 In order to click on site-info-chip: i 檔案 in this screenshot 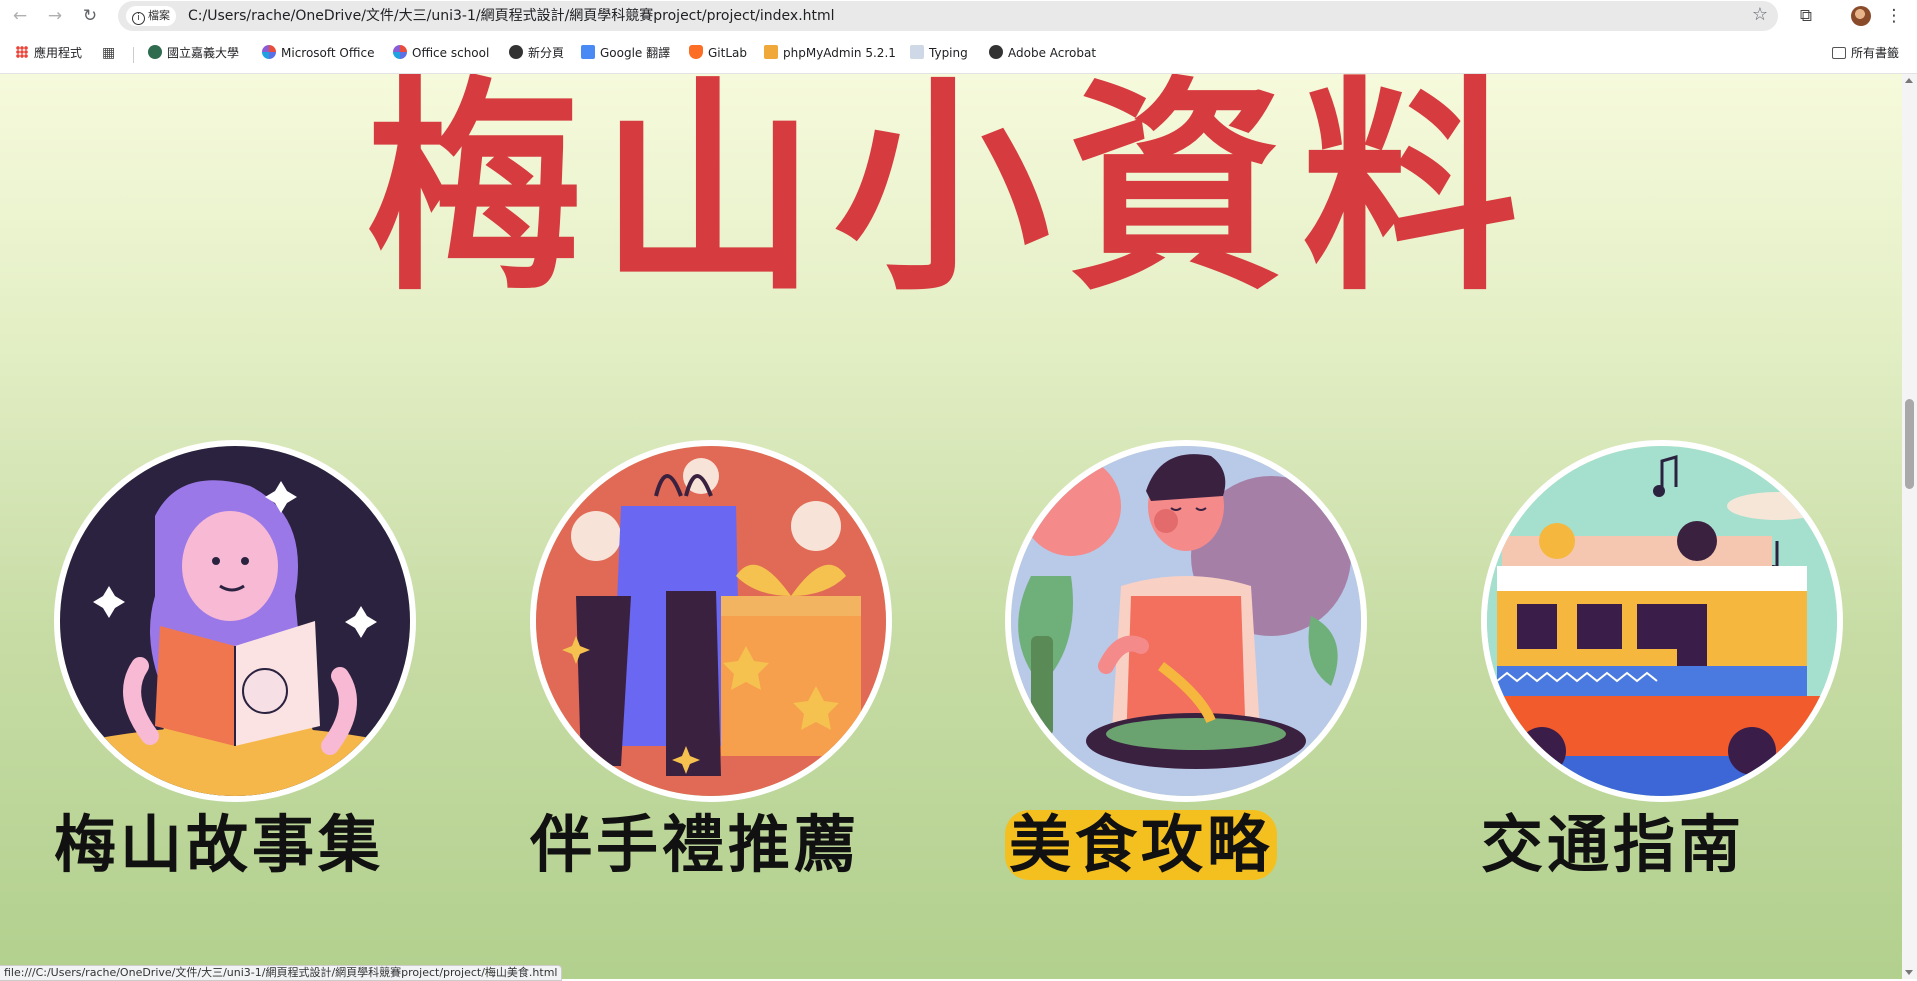, I will do `click(151, 16)`.